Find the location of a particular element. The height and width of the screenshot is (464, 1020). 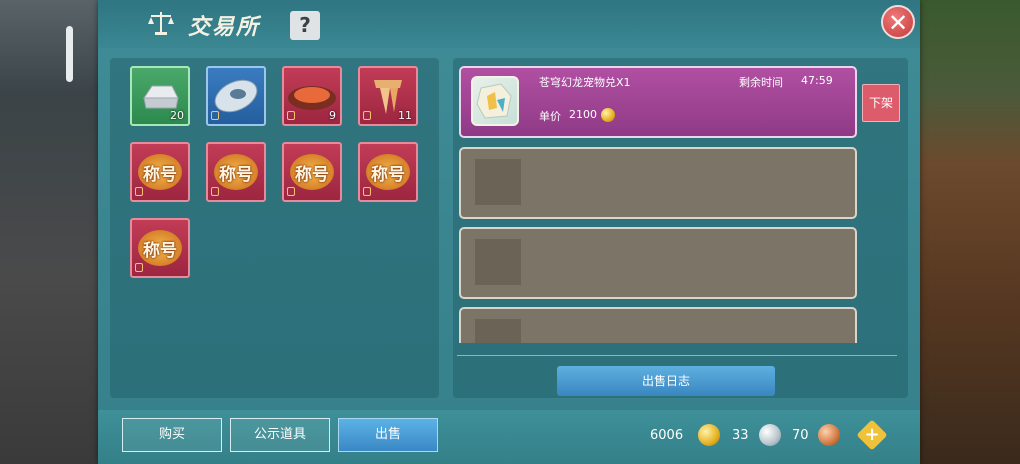

item-count: 11 is located at coordinates (405, 115).